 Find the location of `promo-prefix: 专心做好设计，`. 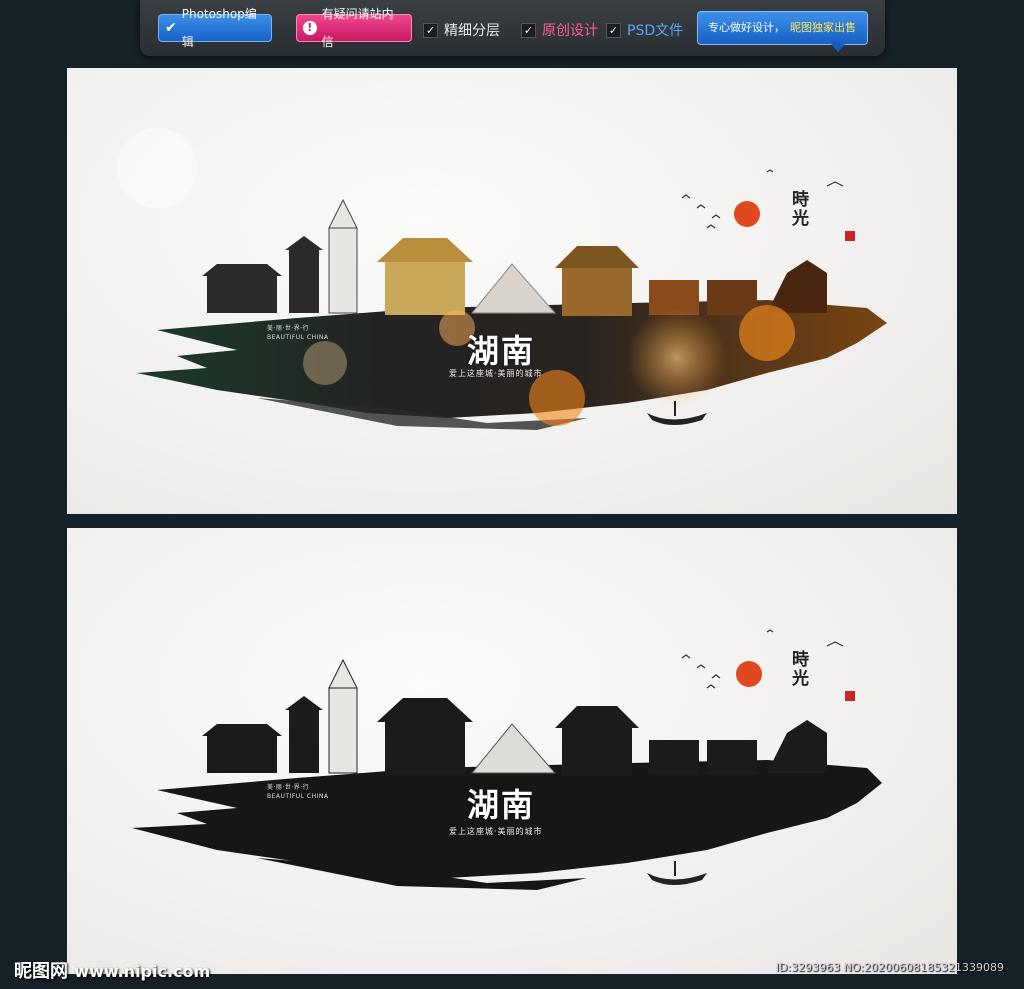

promo-prefix: 专心做好设计， is located at coordinates (746, 27).